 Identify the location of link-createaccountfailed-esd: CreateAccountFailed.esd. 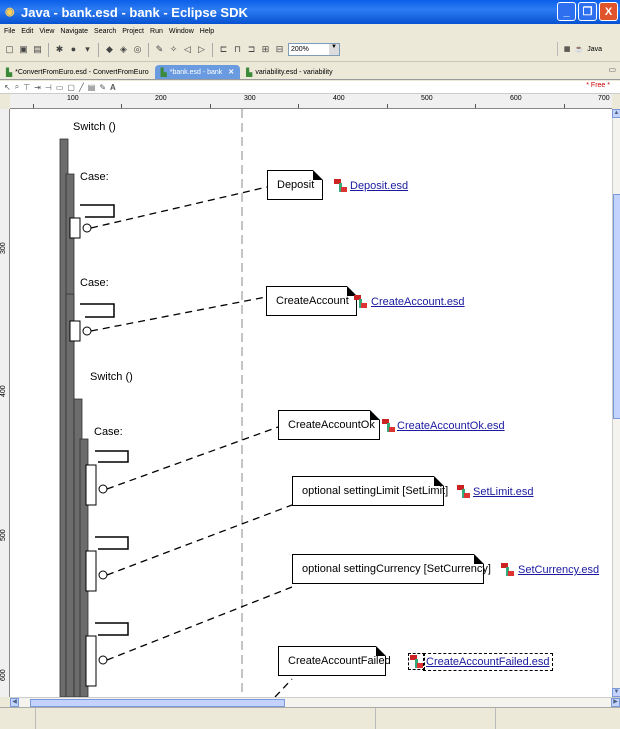
(488, 662).